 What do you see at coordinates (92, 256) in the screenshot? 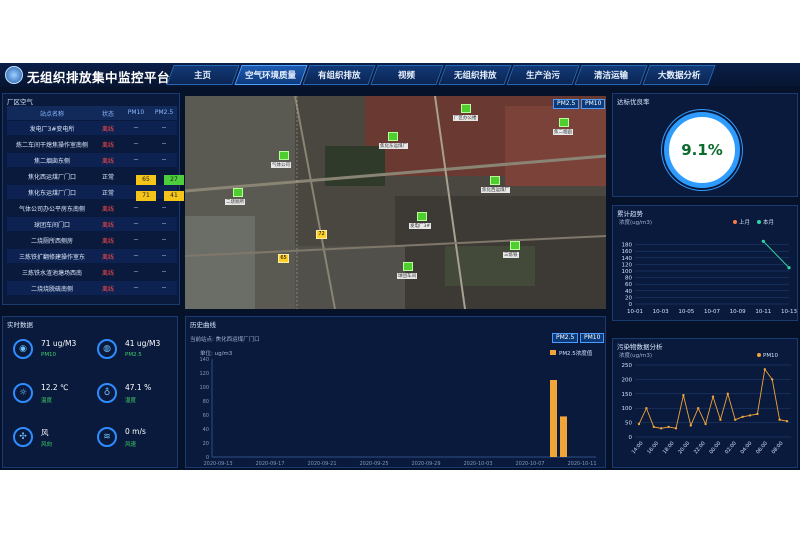
I see `table-row: 三炼铁扩翻修建操作室东 离线 -- --` at bounding box center [92, 256].